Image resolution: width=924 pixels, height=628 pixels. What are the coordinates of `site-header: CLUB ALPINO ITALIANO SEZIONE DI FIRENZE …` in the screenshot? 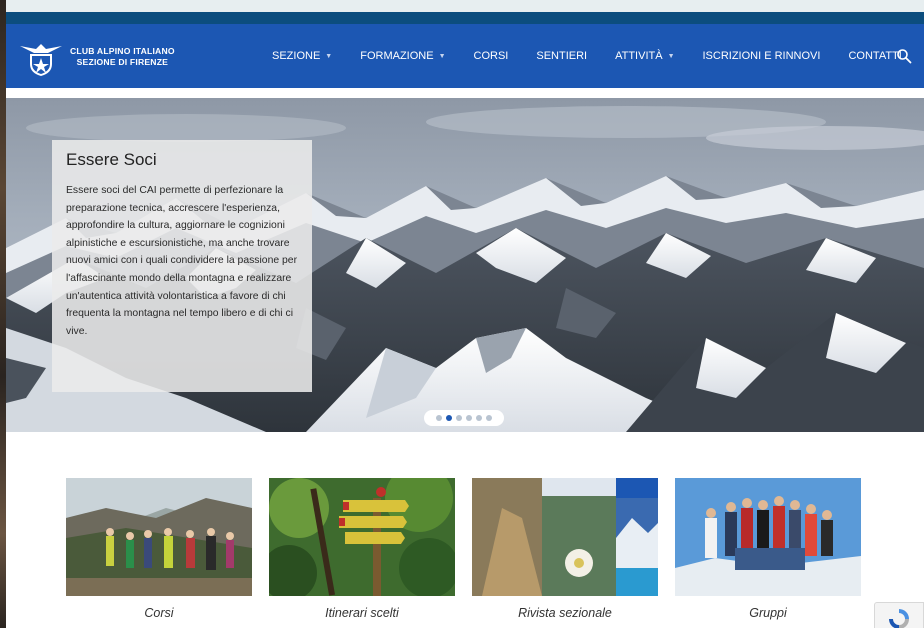 It's located at (465, 56).